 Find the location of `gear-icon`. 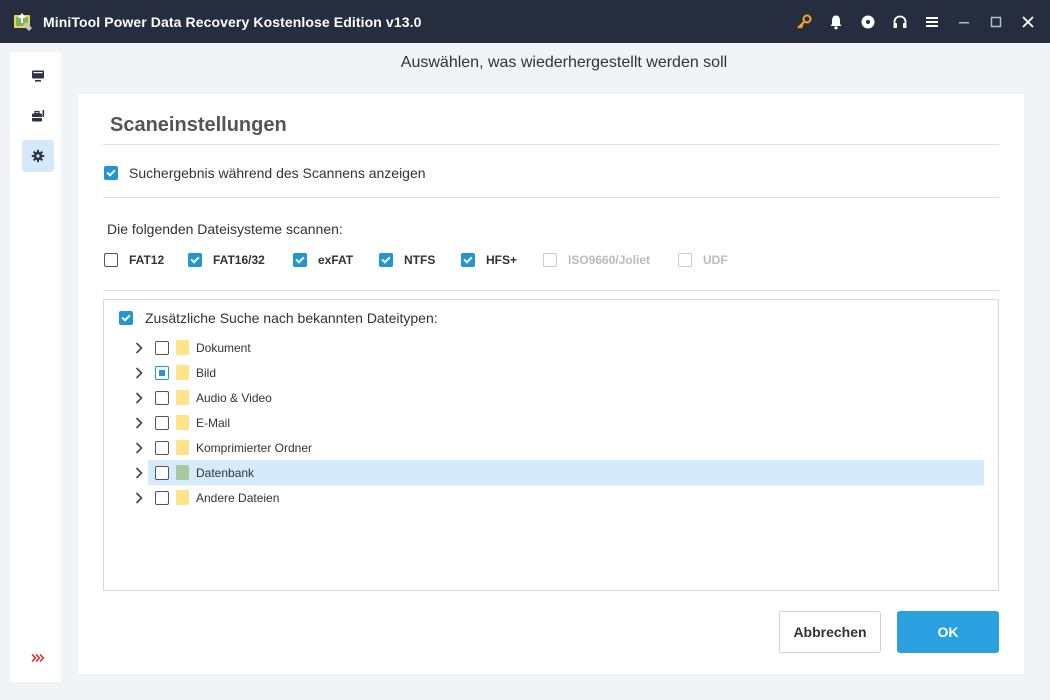

gear-icon is located at coordinates (38, 156).